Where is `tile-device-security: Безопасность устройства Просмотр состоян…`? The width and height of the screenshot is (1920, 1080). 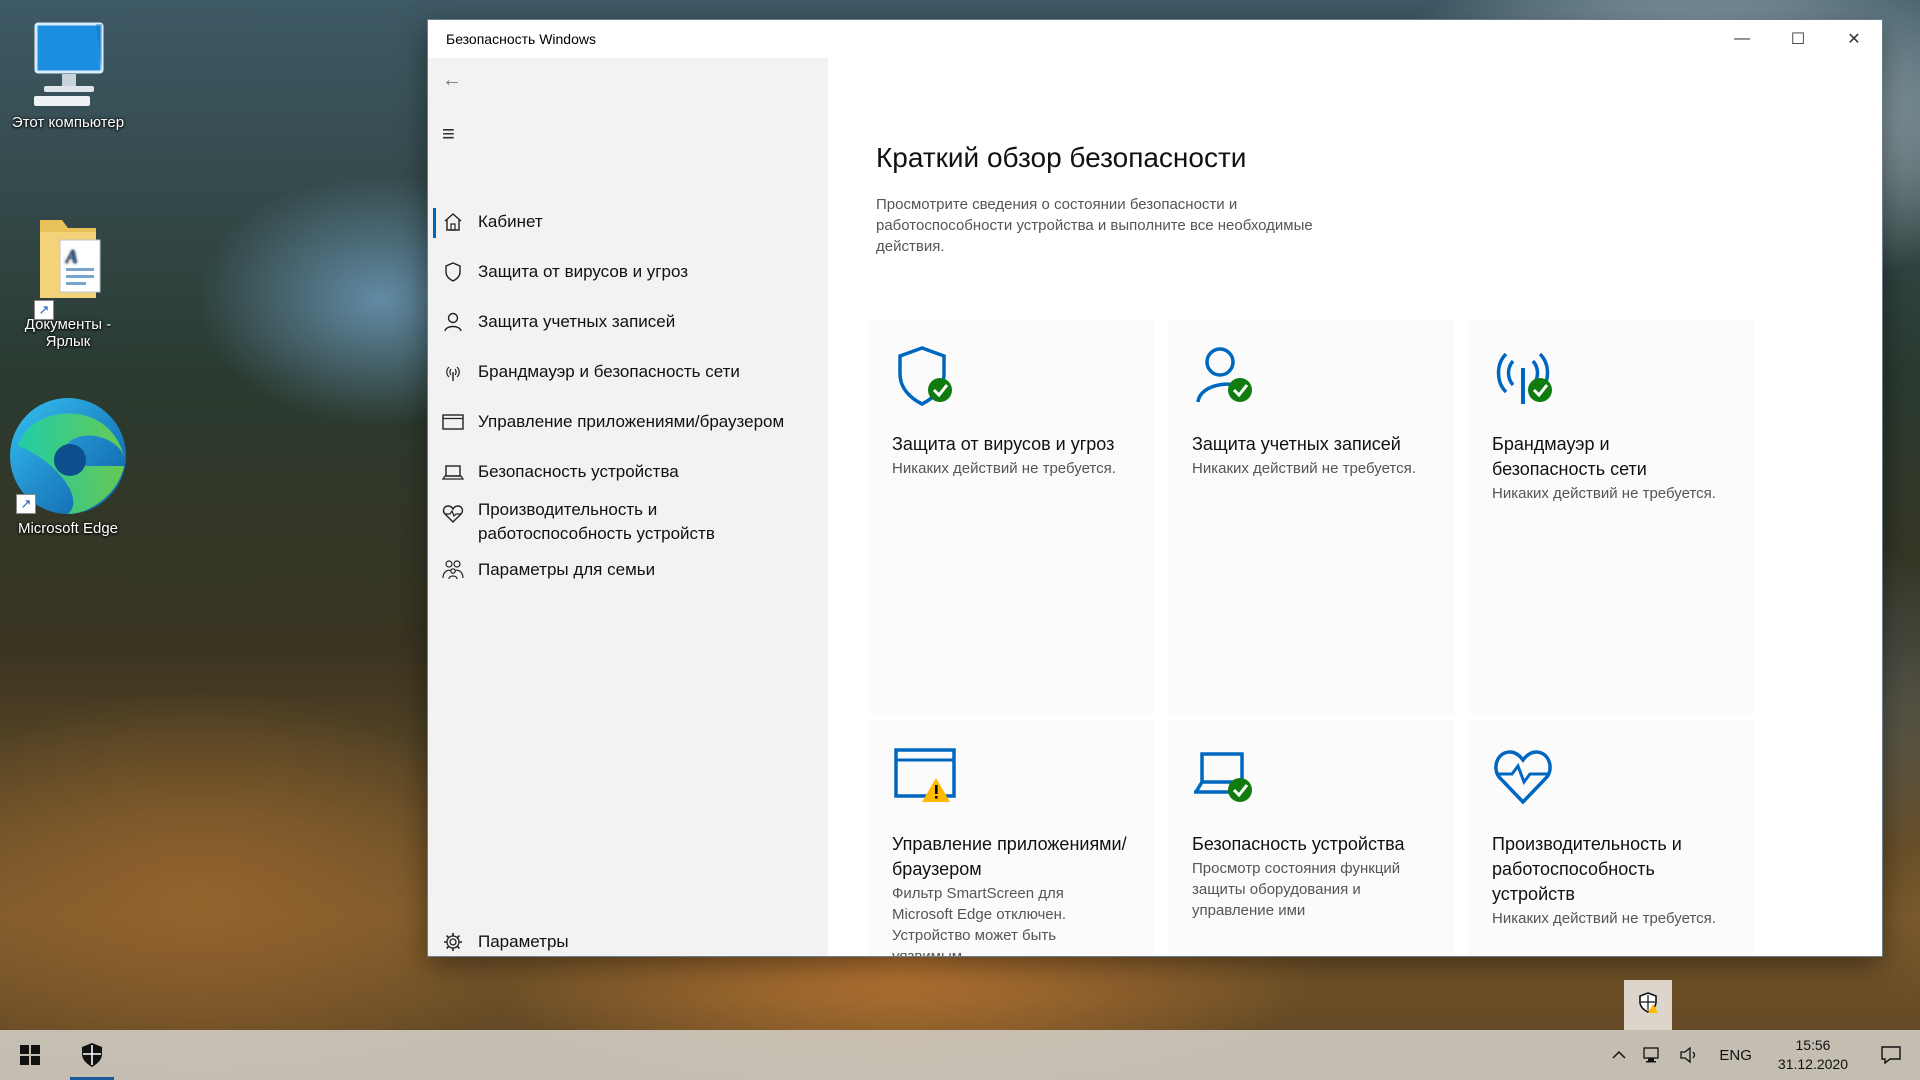 tile-device-security: Безопасность устройства Просмотр состоян… is located at coordinates (1311, 838).